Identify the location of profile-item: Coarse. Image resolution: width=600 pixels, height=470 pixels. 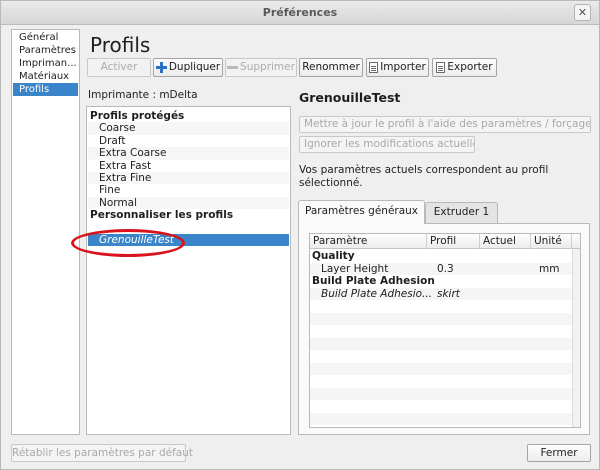
(188, 128).